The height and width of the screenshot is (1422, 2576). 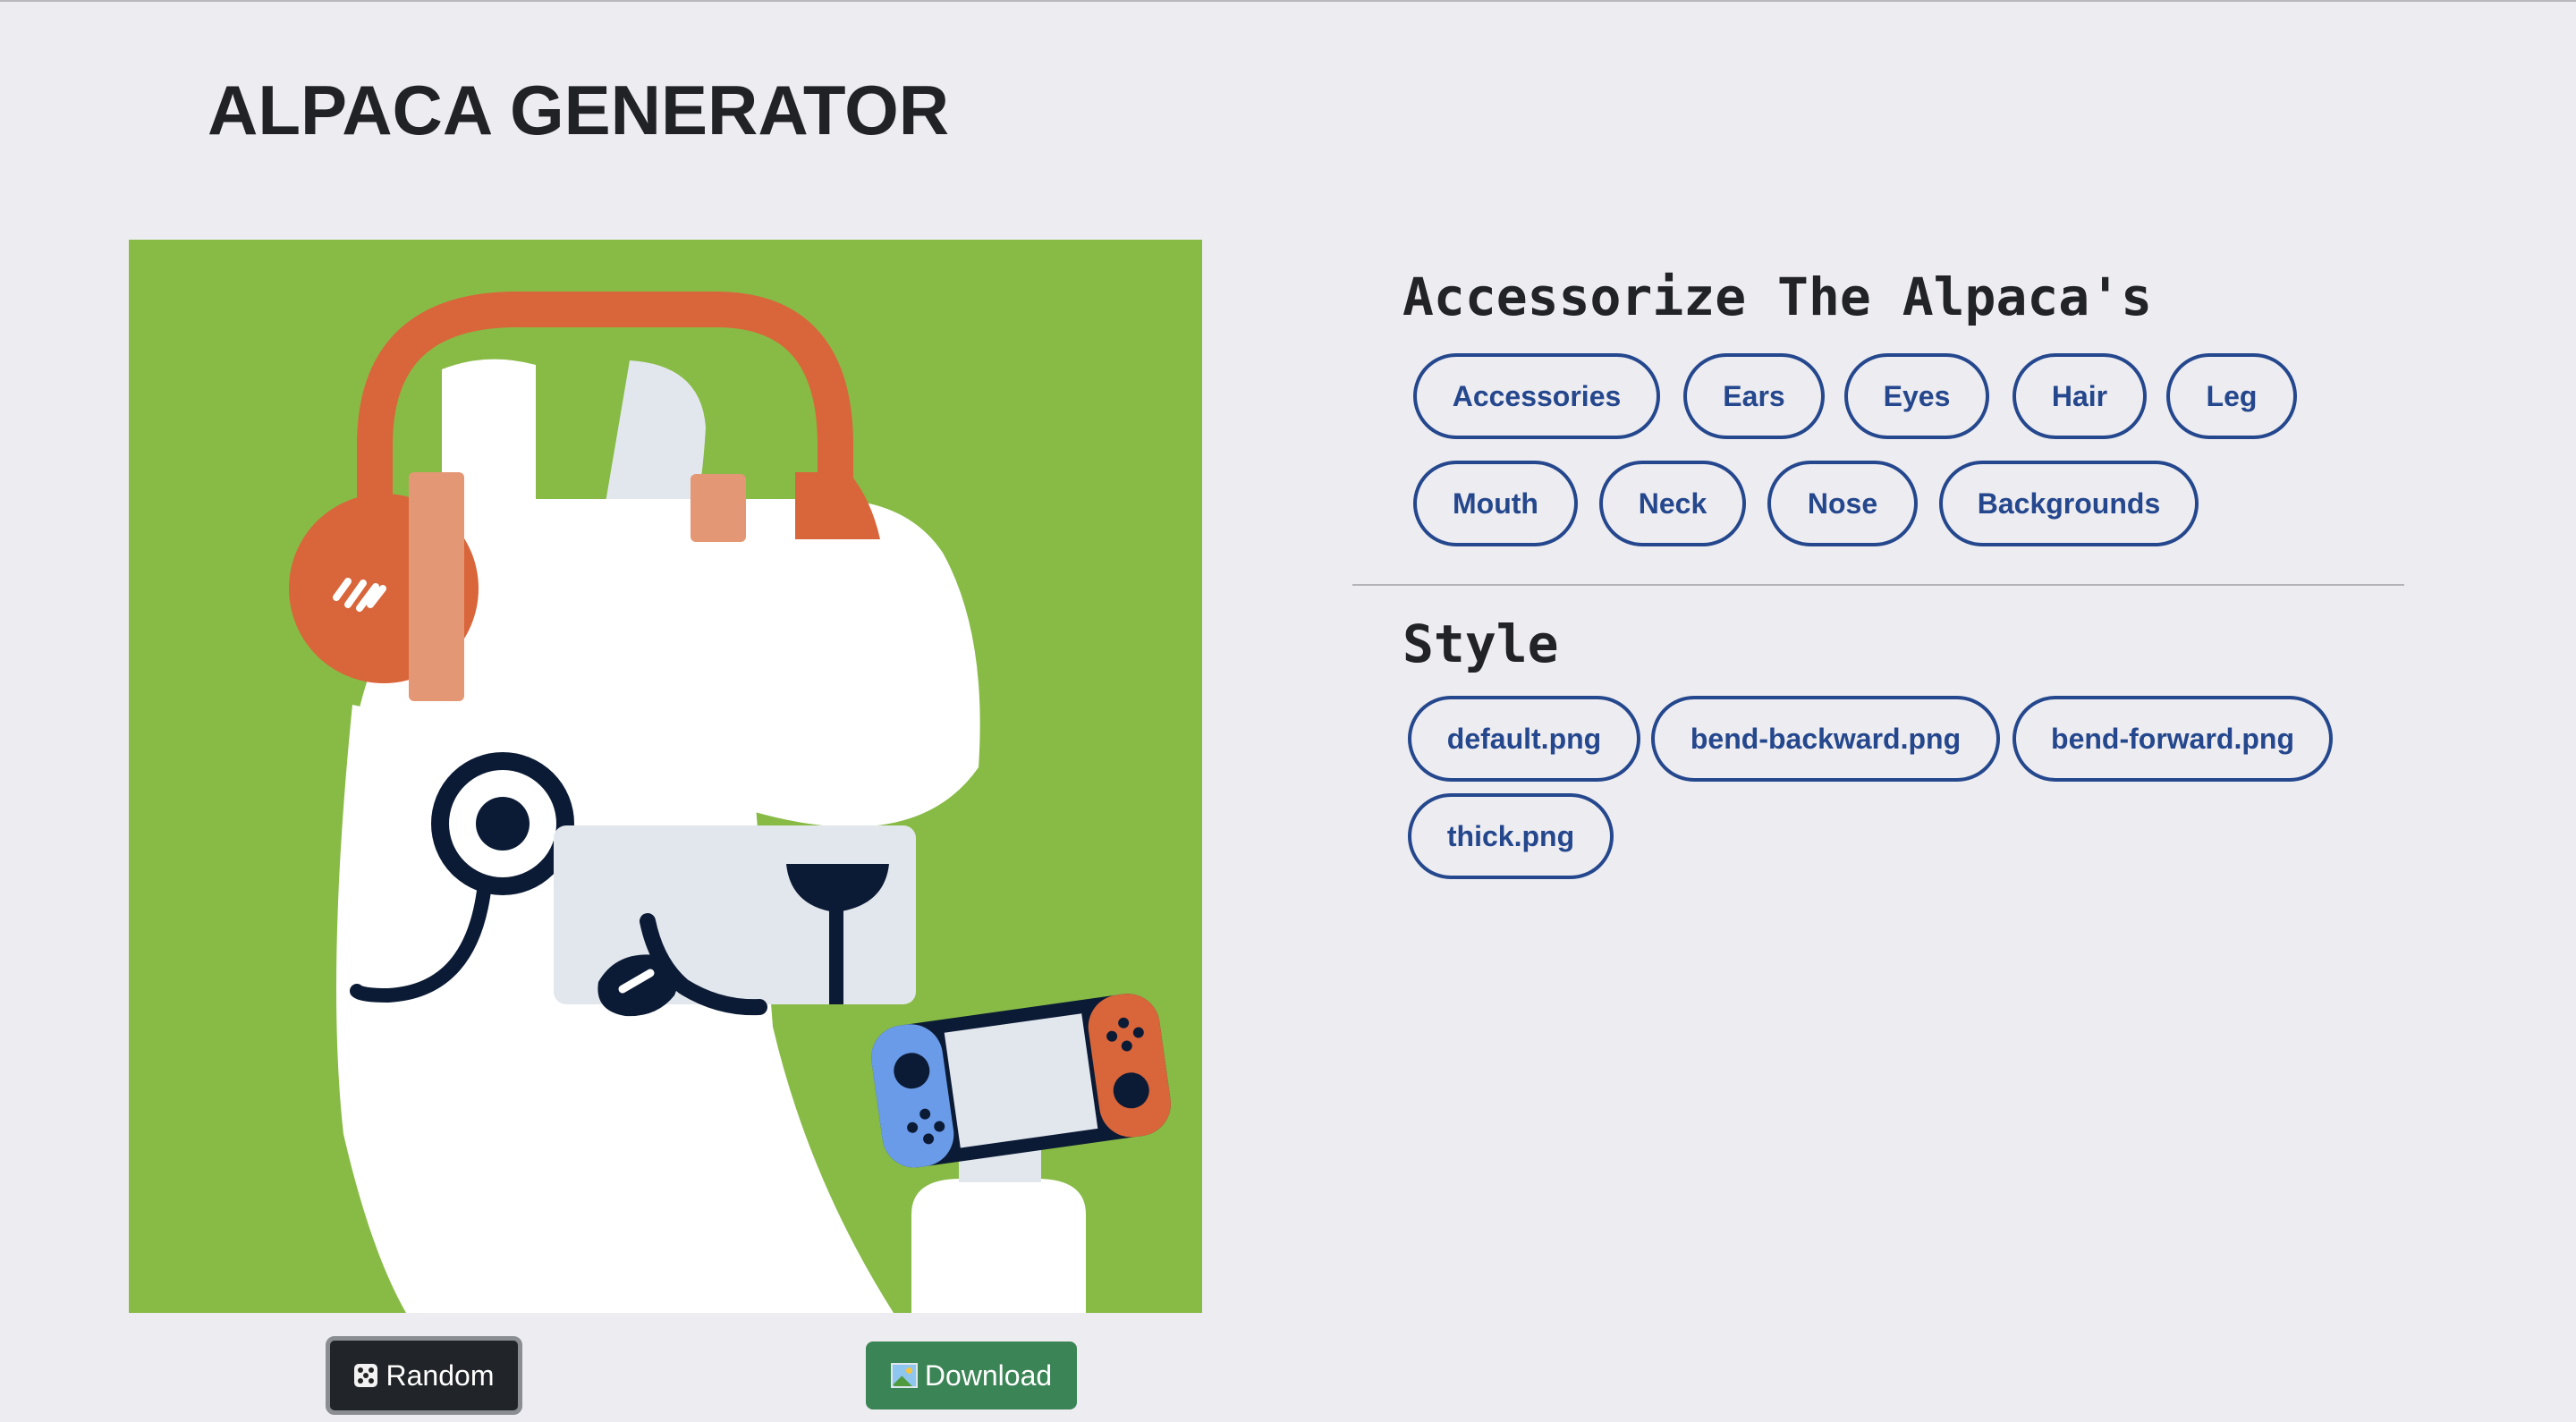 I want to click on option-leg: Leg, so click(x=2231, y=396).